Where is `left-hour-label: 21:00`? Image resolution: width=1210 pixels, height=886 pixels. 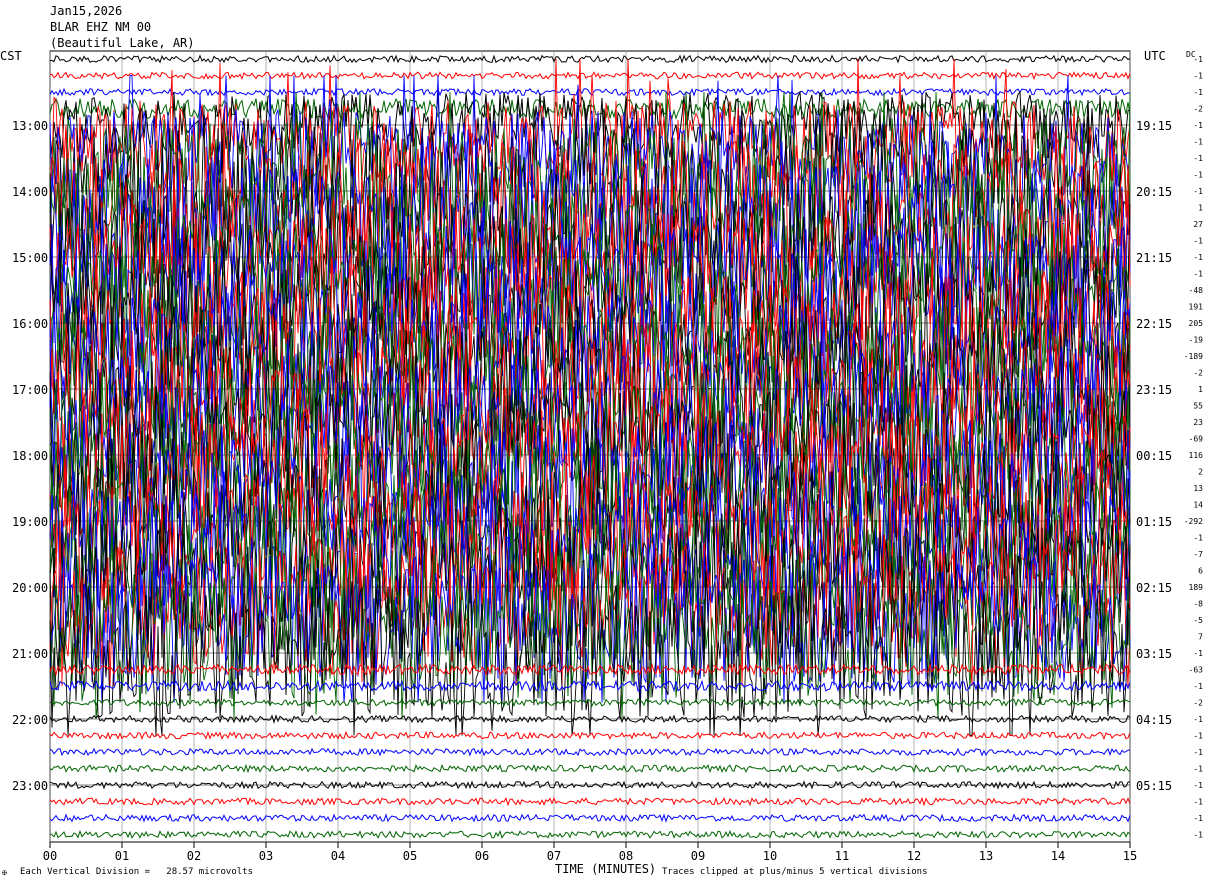 left-hour-label: 21:00 is located at coordinates (30, 654).